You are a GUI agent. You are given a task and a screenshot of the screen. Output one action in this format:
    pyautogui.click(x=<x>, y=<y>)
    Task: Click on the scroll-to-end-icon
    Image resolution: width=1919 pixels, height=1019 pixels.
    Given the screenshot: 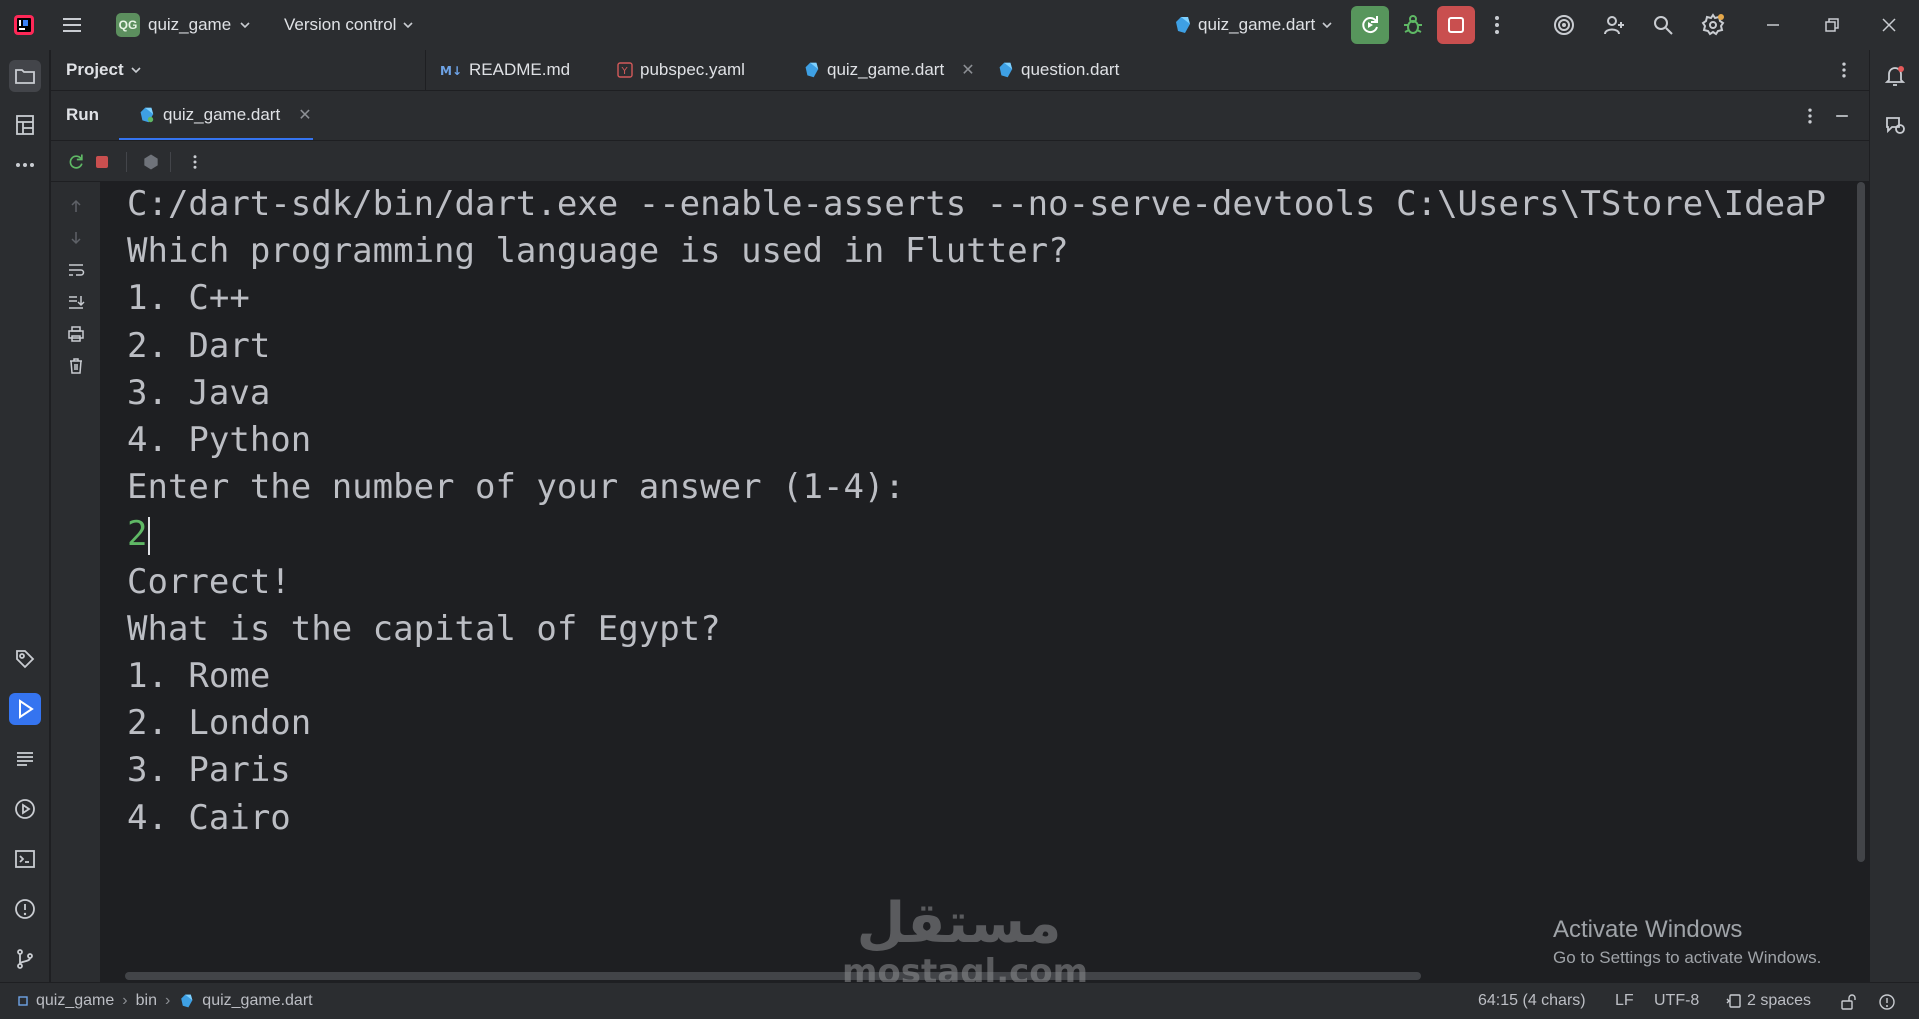 What is the action you would take?
    pyautogui.click(x=76, y=302)
    